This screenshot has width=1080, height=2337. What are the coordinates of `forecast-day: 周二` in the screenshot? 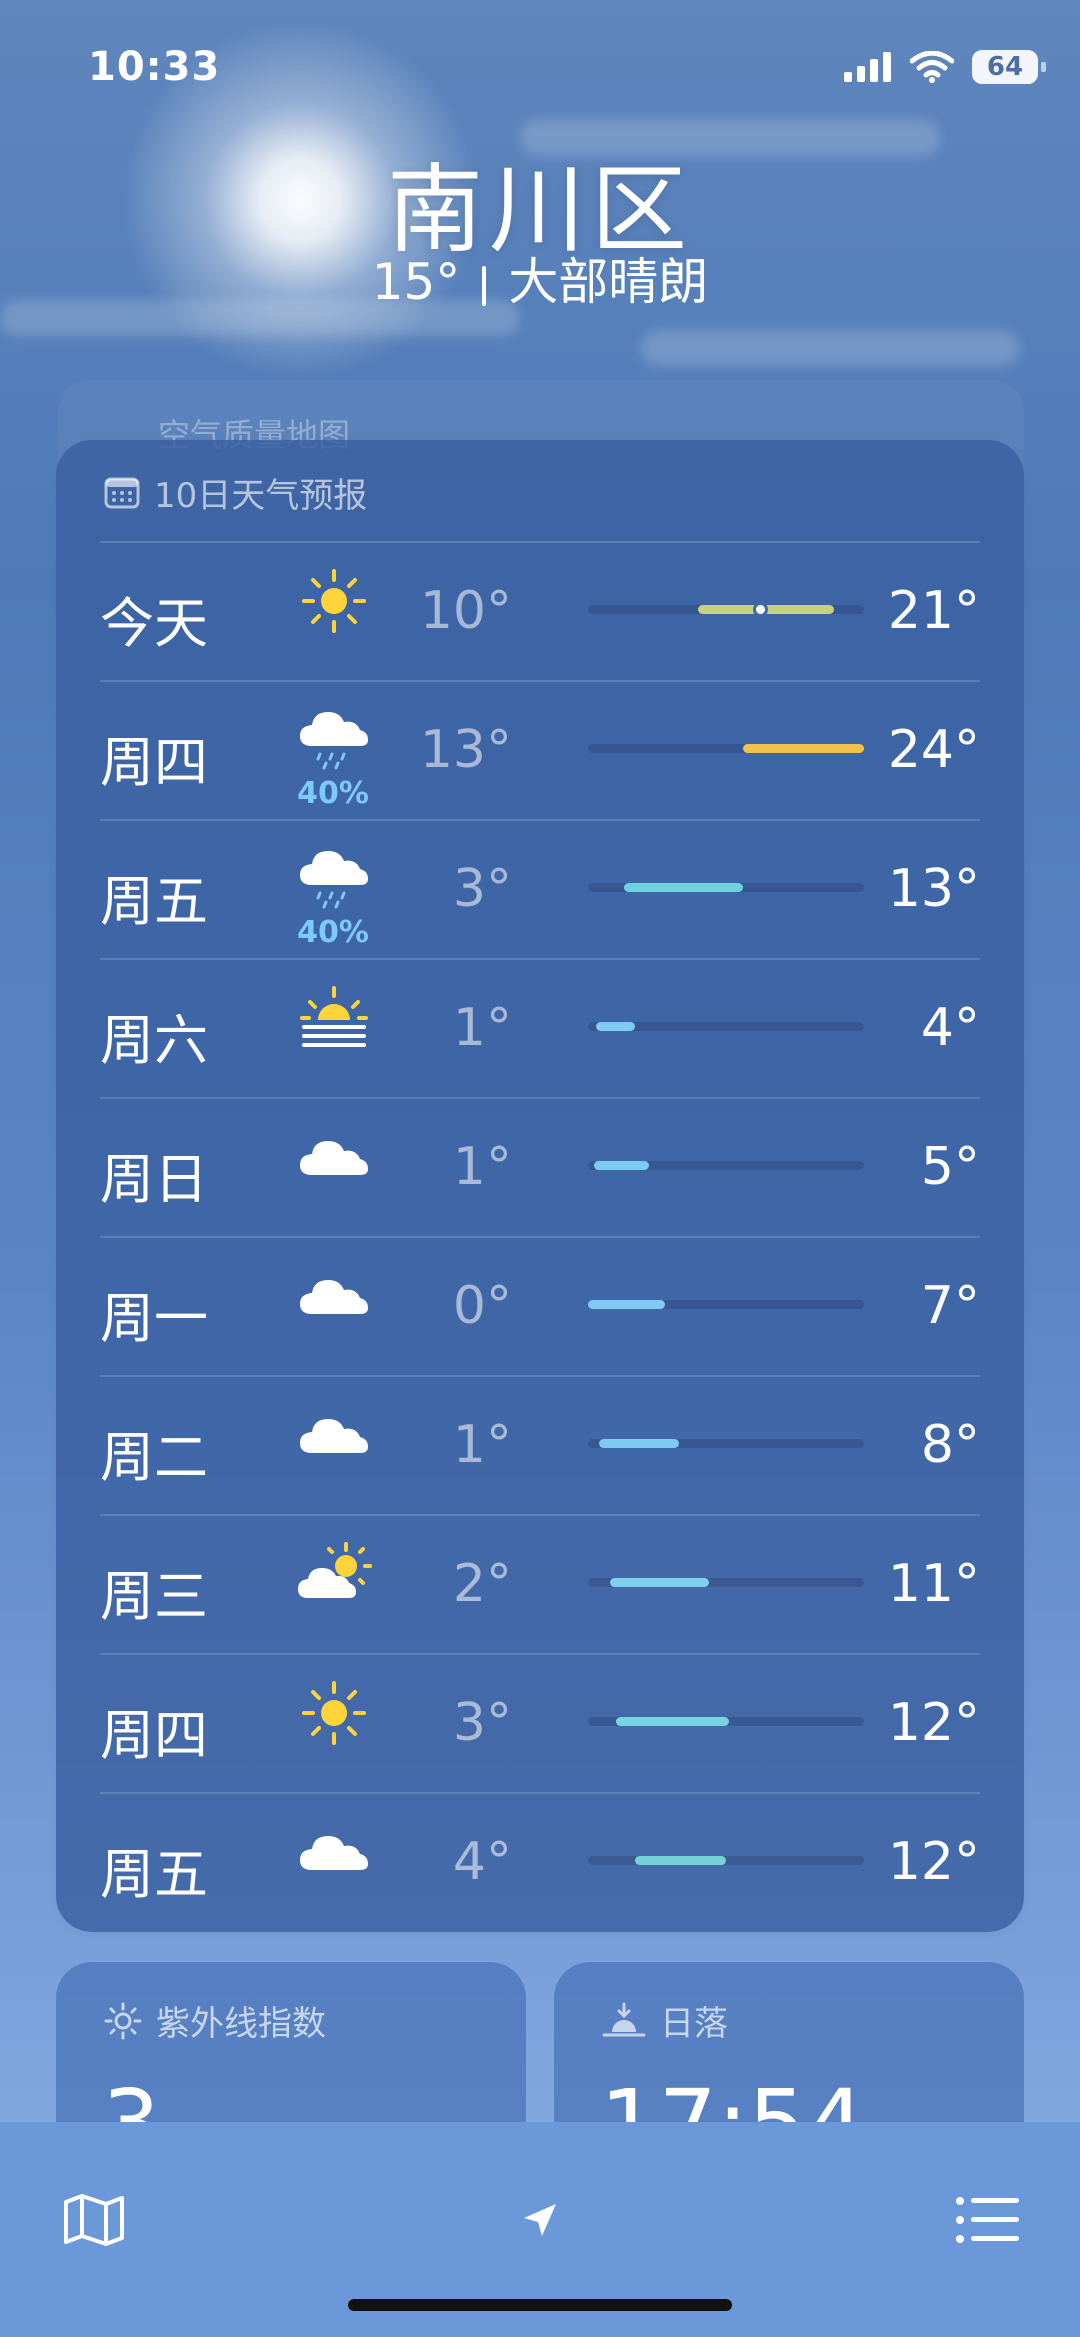 It's located at (154, 1457).